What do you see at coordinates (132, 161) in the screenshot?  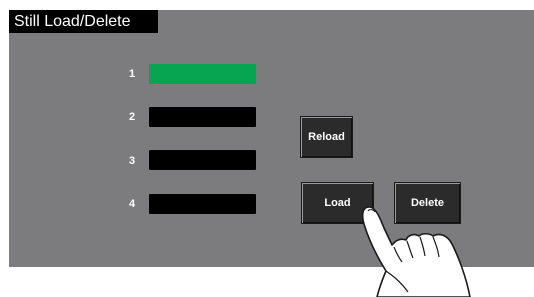 I see `slot-number-3: 3` at bounding box center [132, 161].